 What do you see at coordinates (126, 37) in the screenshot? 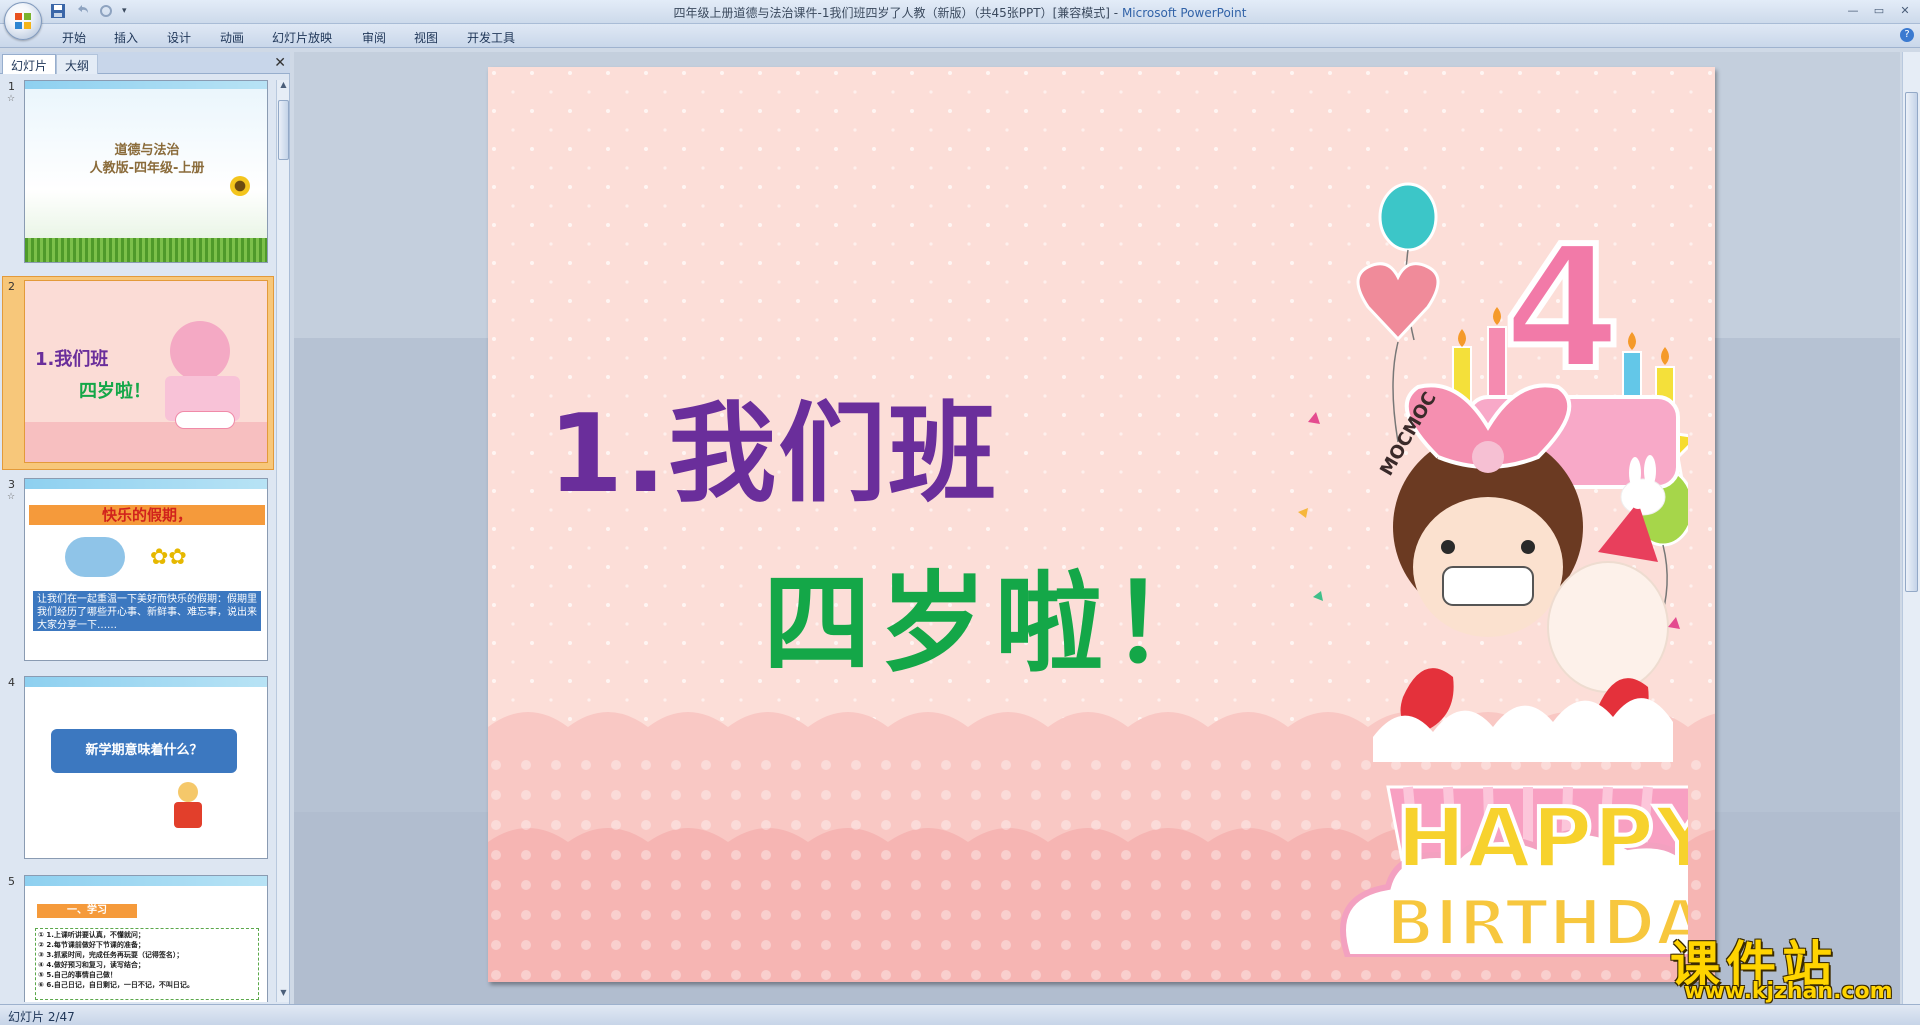
I see `tab-insert: 插入` at bounding box center [126, 37].